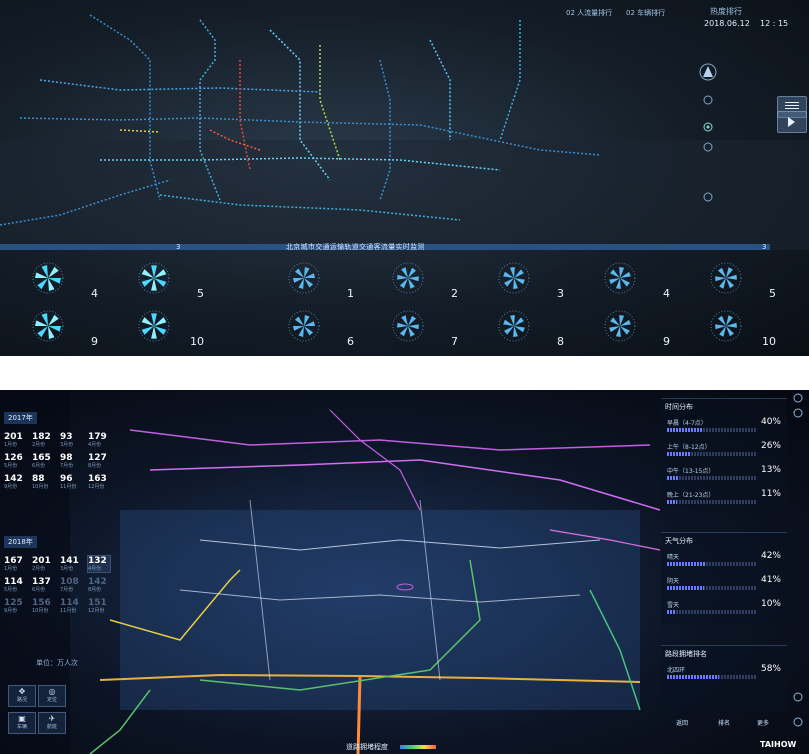  What do you see at coordinates (178, 247) in the screenshot?
I see `banner-left-number: 3` at bounding box center [178, 247].